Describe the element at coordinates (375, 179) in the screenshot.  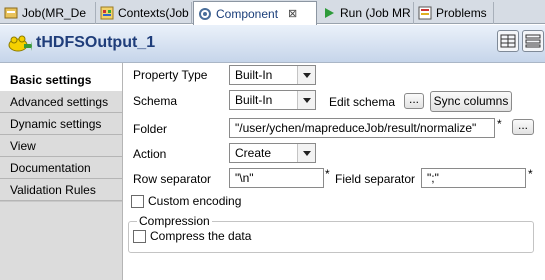
I see `field-separator-label: Field separator` at that location.